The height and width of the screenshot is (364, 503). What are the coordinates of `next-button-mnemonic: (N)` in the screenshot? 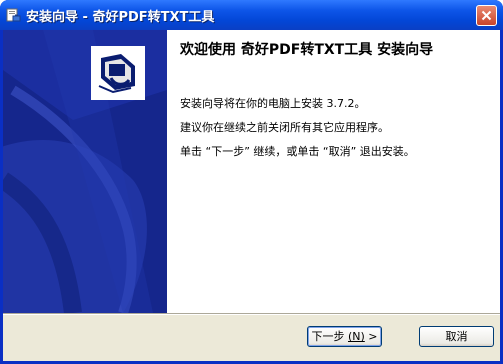 It's located at (356, 336).